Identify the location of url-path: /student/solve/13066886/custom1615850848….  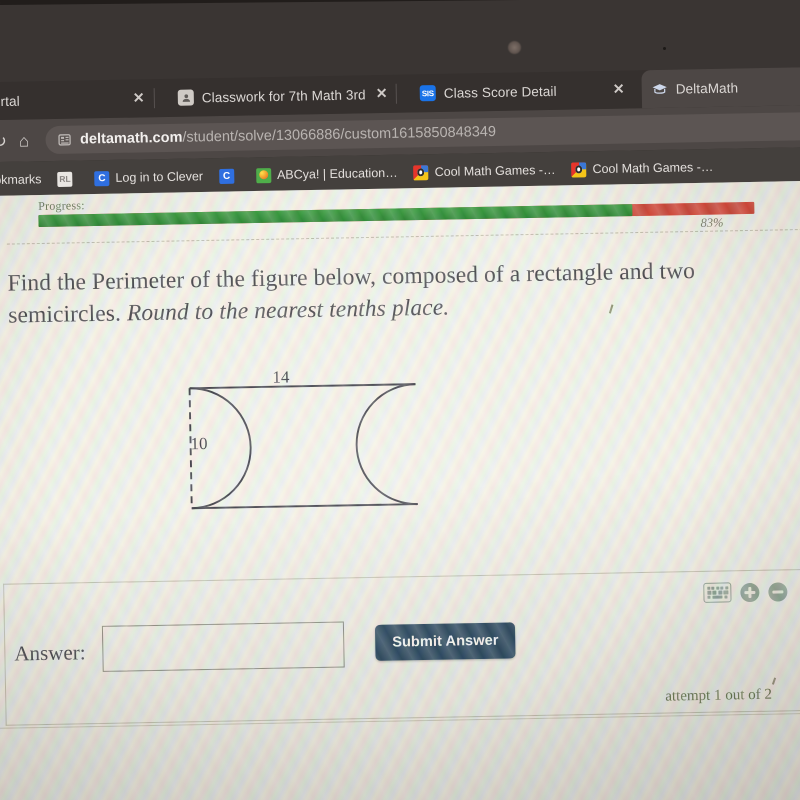
(339, 134).